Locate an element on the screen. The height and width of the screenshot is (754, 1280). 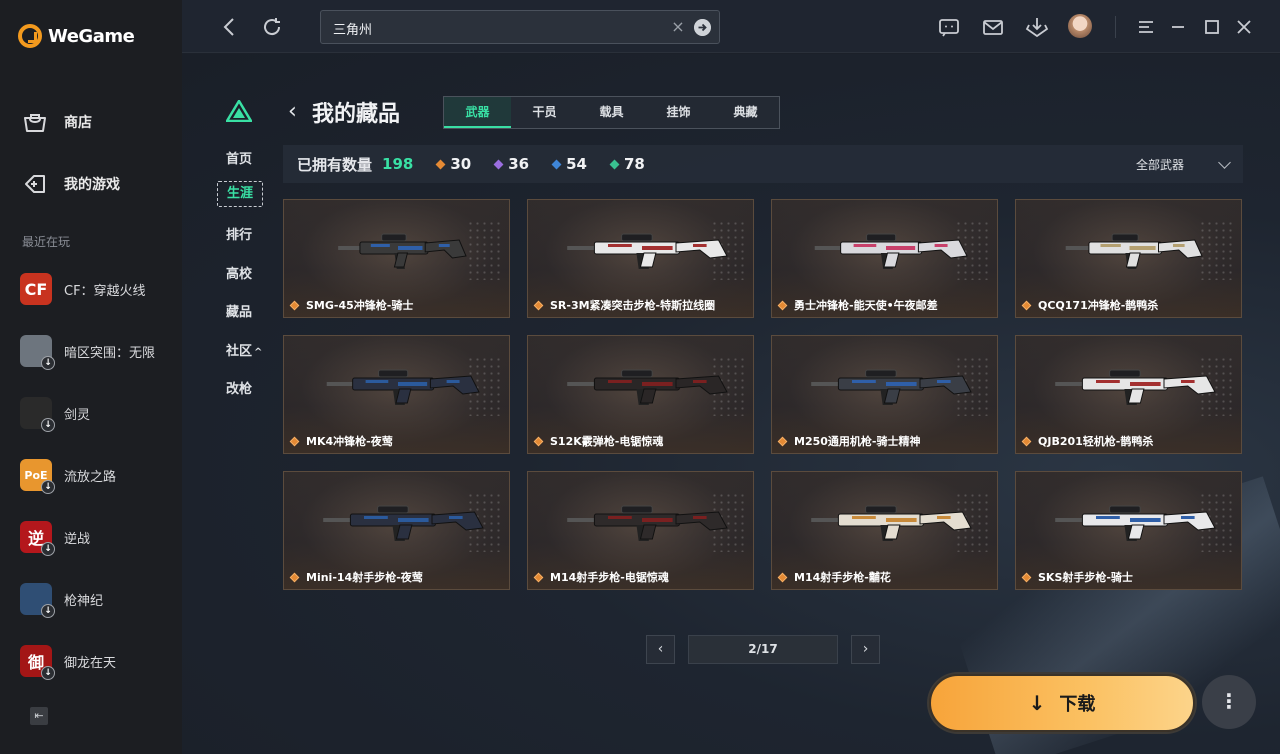
sidebar-item-label: 商店 is located at coordinates (78, 123).